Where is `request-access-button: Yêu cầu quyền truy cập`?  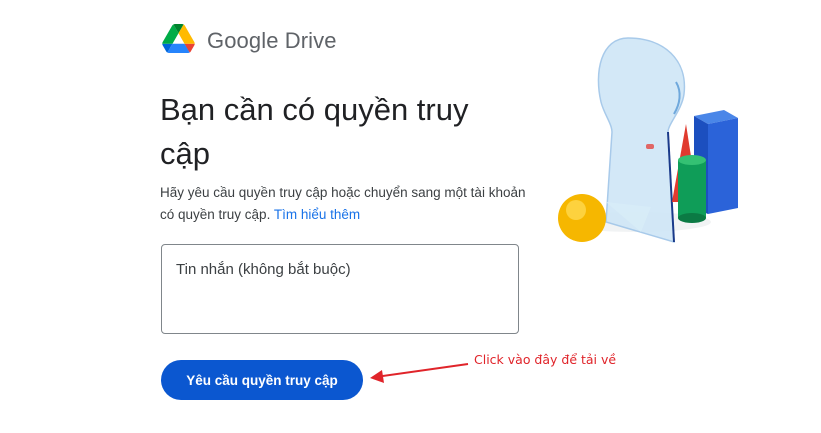 request-access-button: Yêu cầu quyền truy cập is located at coordinates (262, 380).